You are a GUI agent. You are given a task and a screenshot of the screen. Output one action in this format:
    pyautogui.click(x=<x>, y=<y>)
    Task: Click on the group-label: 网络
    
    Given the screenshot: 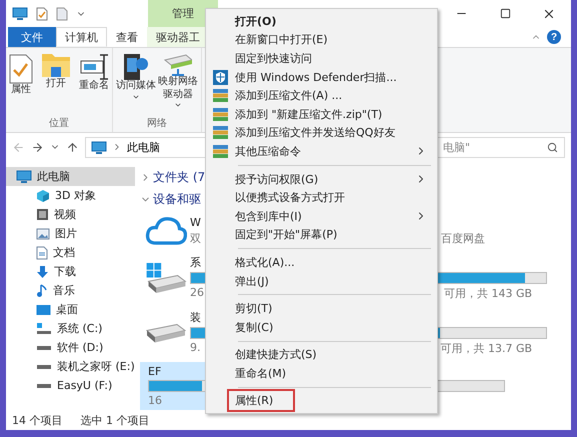 What is the action you would take?
    pyautogui.click(x=157, y=123)
    